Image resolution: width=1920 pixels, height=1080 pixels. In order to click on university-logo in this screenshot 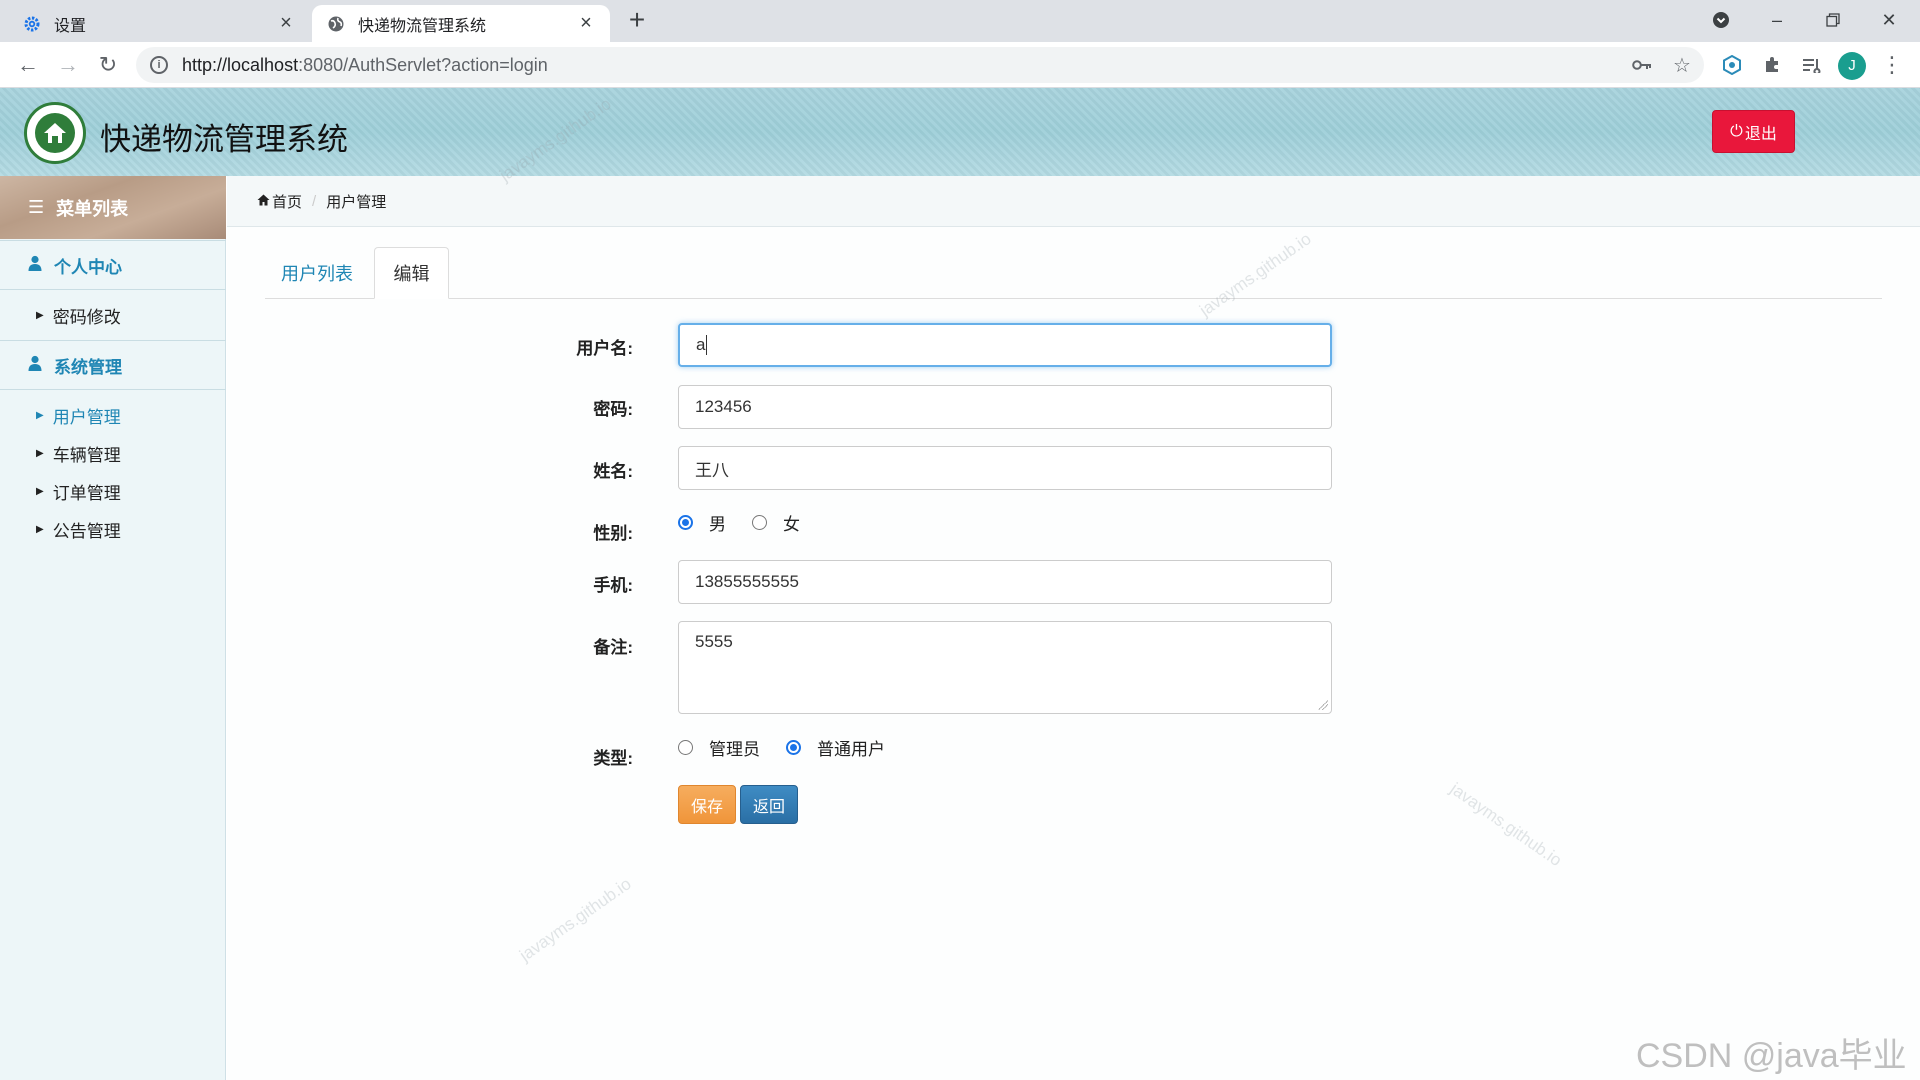, I will do `click(55, 133)`.